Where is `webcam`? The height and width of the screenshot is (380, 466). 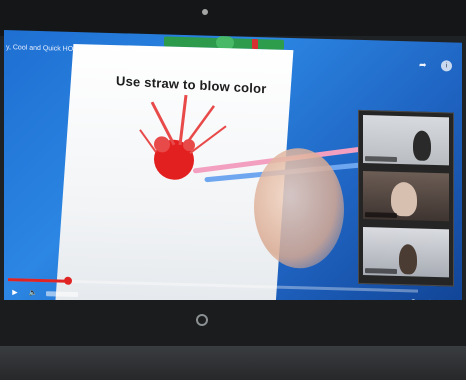 webcam is located at coordinates (205, 12).